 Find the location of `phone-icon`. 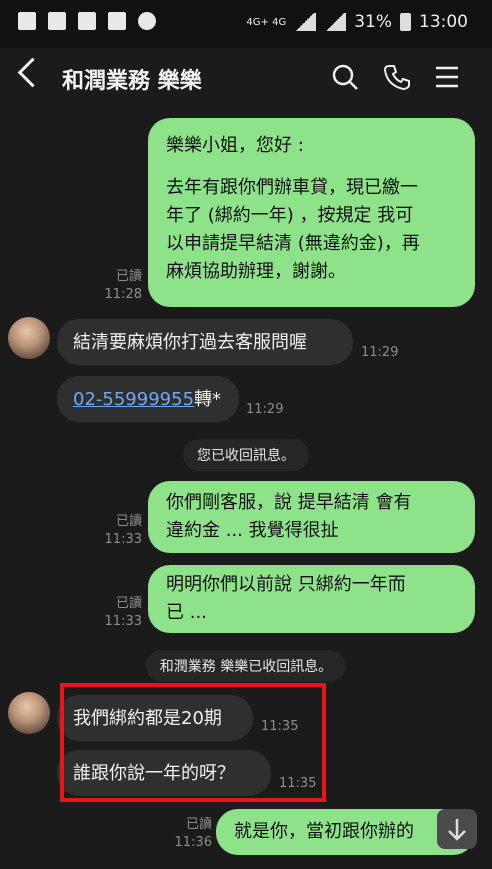

phone-icon is located at coordinates (397, 77).